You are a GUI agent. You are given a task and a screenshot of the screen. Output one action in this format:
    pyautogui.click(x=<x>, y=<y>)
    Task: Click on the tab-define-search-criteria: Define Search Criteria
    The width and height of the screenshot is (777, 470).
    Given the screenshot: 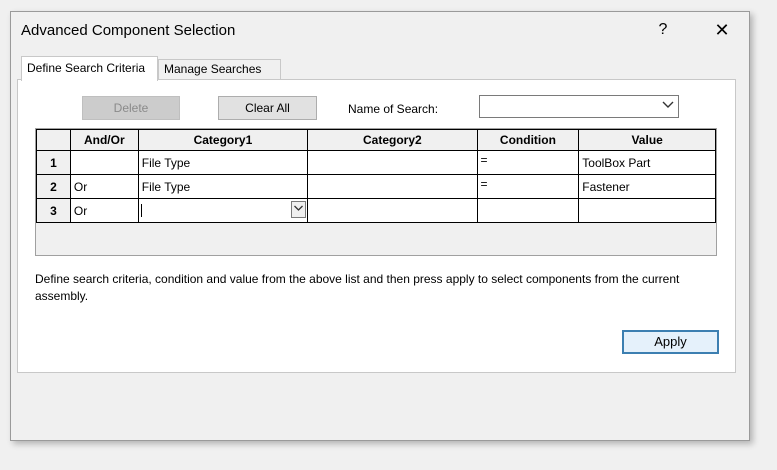 What is the action you would take?
    pyautogui.click(x=89, y=68)
    